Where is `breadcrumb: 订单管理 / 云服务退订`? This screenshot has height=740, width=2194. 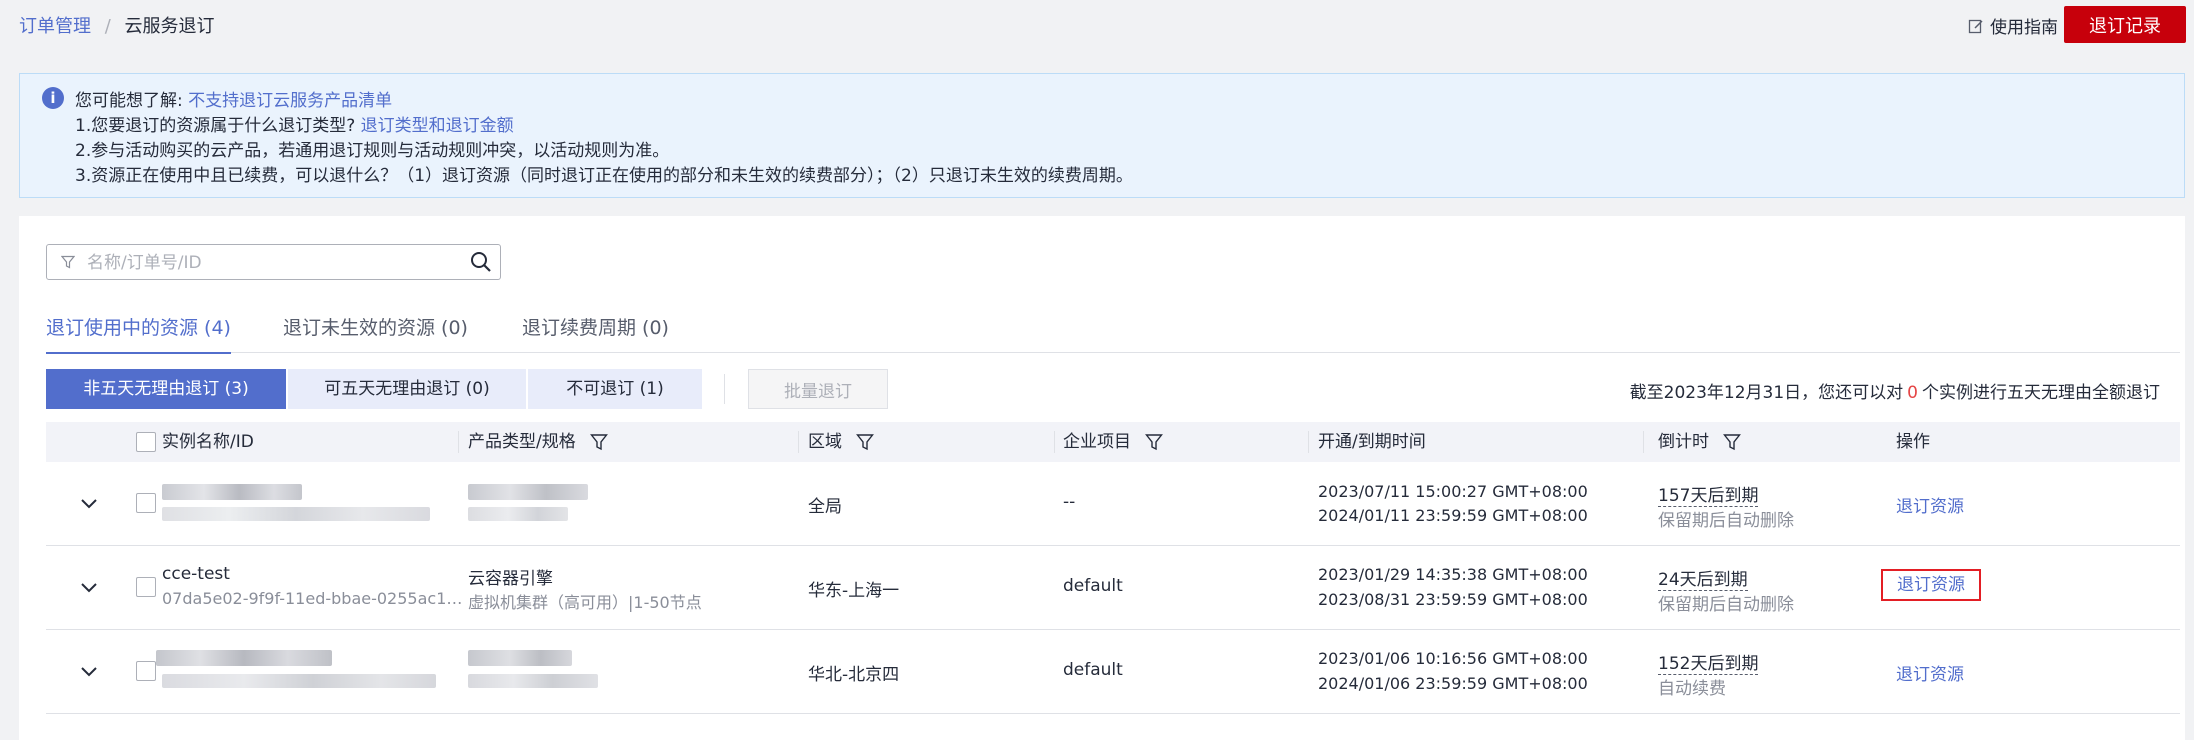
breadcrumb: 订单管理 / 云服务退订 is located at coordinates (117, 25).